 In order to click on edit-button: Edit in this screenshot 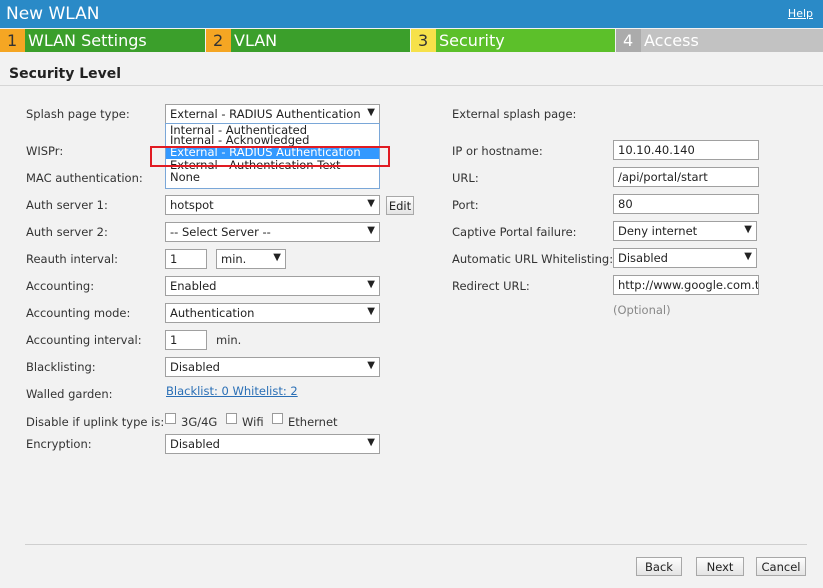, I will do `click(400, 205)`.